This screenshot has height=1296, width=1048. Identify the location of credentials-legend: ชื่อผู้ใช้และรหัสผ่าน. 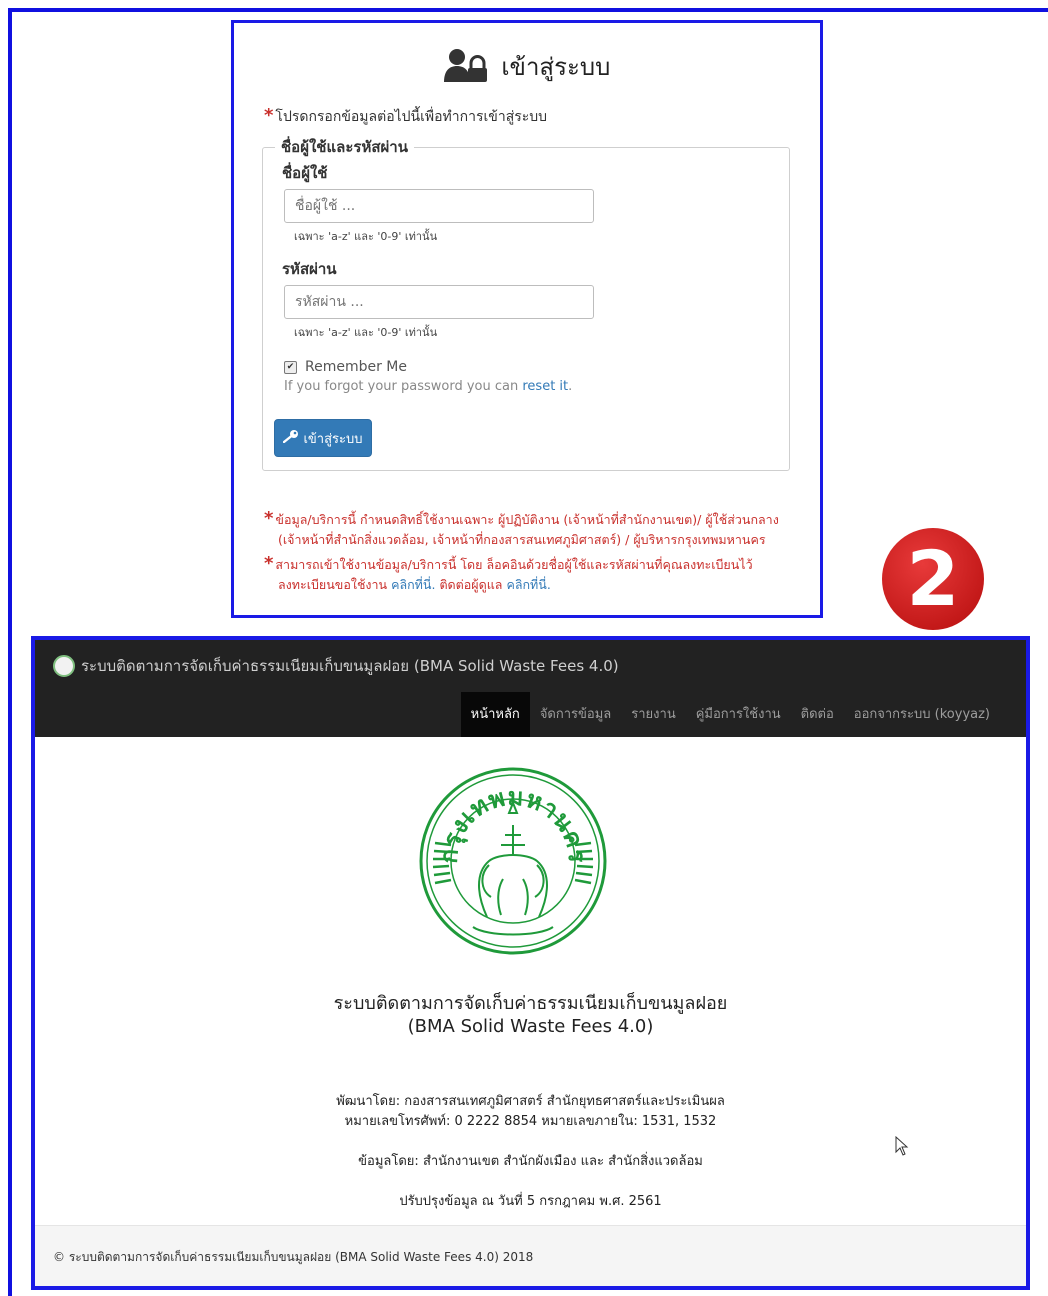
(344, 147).